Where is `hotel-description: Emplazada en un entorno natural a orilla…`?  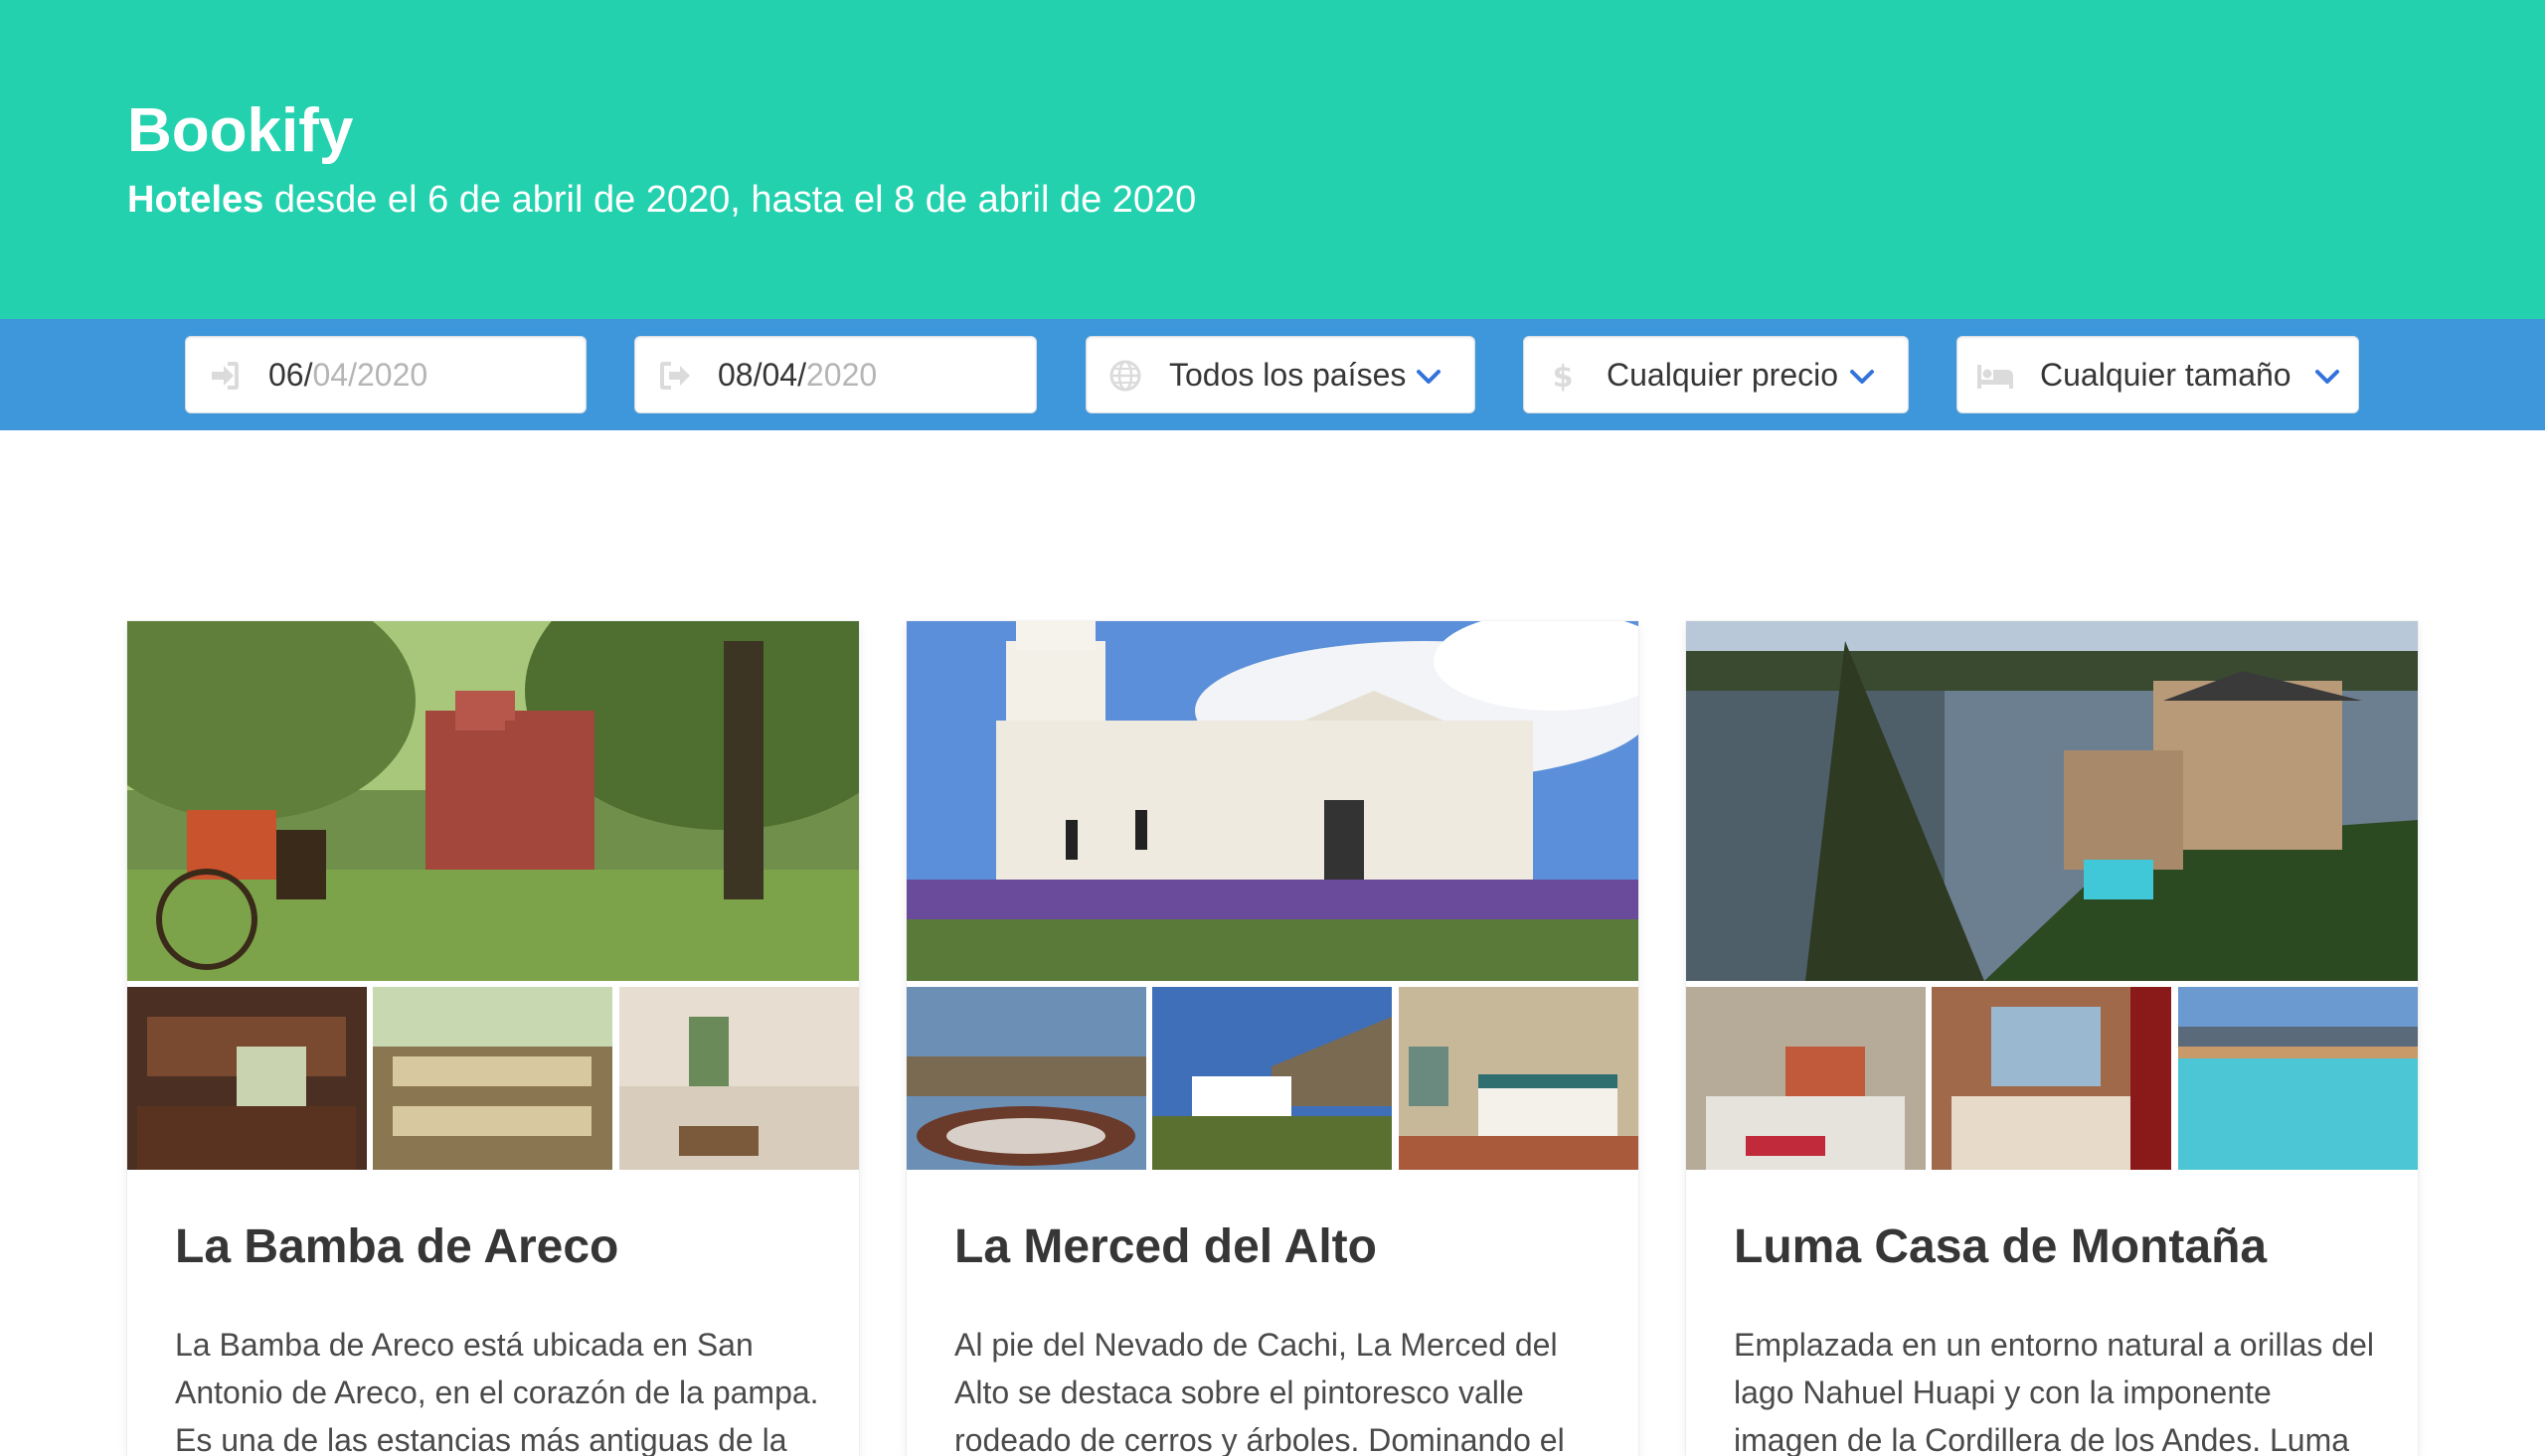 hotel-description: Emplazada en un entorno natural a orilla… is located at coordinates (2054, 1391).